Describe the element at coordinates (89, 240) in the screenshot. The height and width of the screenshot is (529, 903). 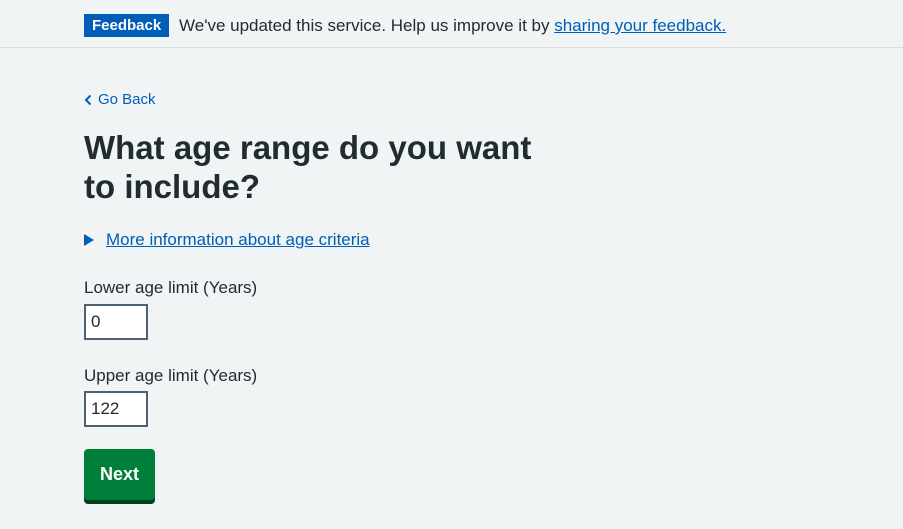
I see `triangle-right-icon` at that location.